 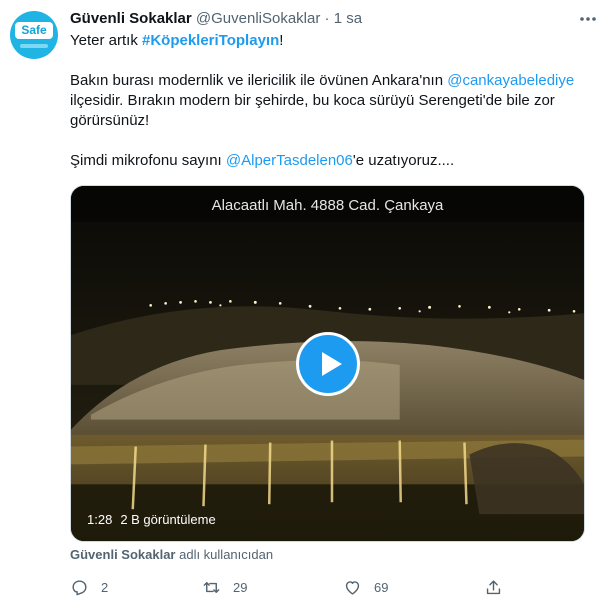 What do you see at coordinates (258, 18) in the screenshot?
I see `author-handle: @GuvenliSokaklar` at bounding box center [258, 18].